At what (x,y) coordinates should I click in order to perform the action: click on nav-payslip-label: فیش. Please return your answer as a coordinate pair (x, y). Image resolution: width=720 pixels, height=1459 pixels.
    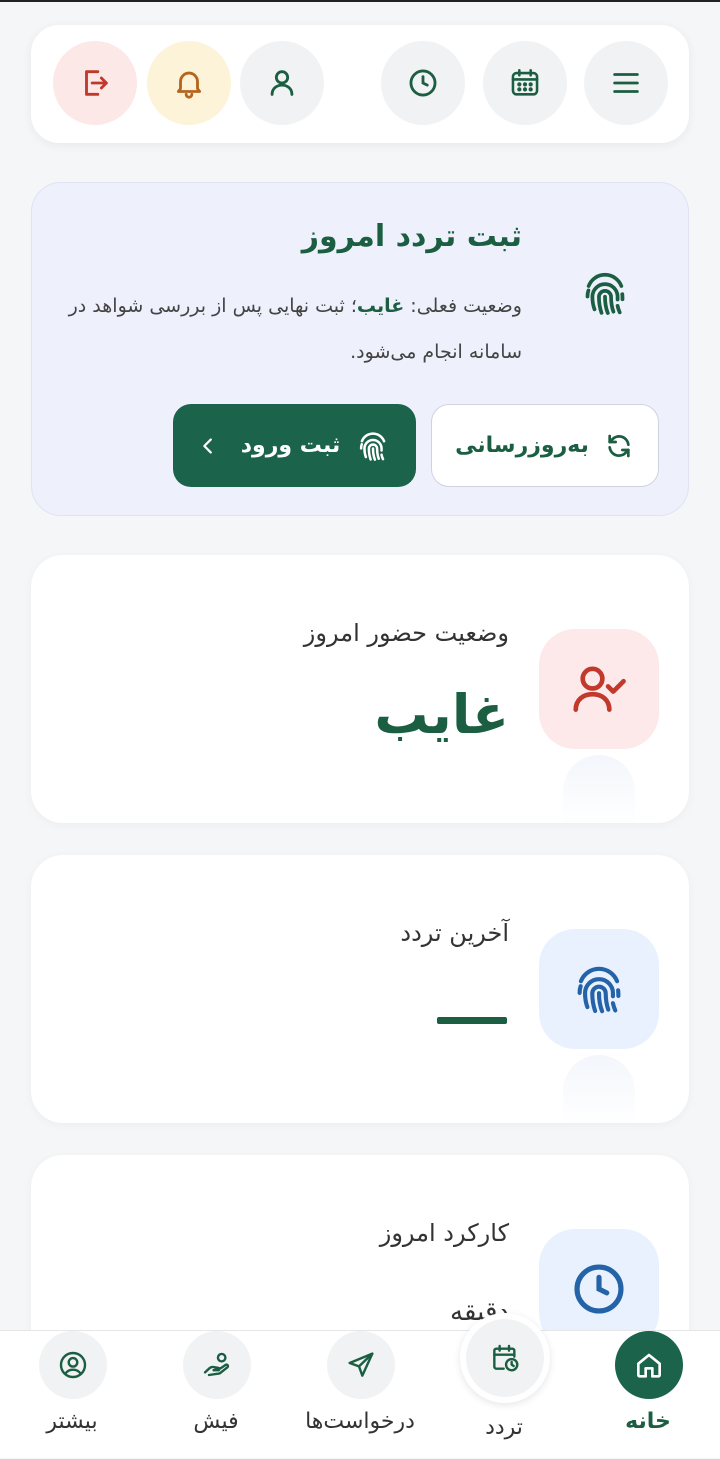
    Looking at the image, I should click on (216, 1421).